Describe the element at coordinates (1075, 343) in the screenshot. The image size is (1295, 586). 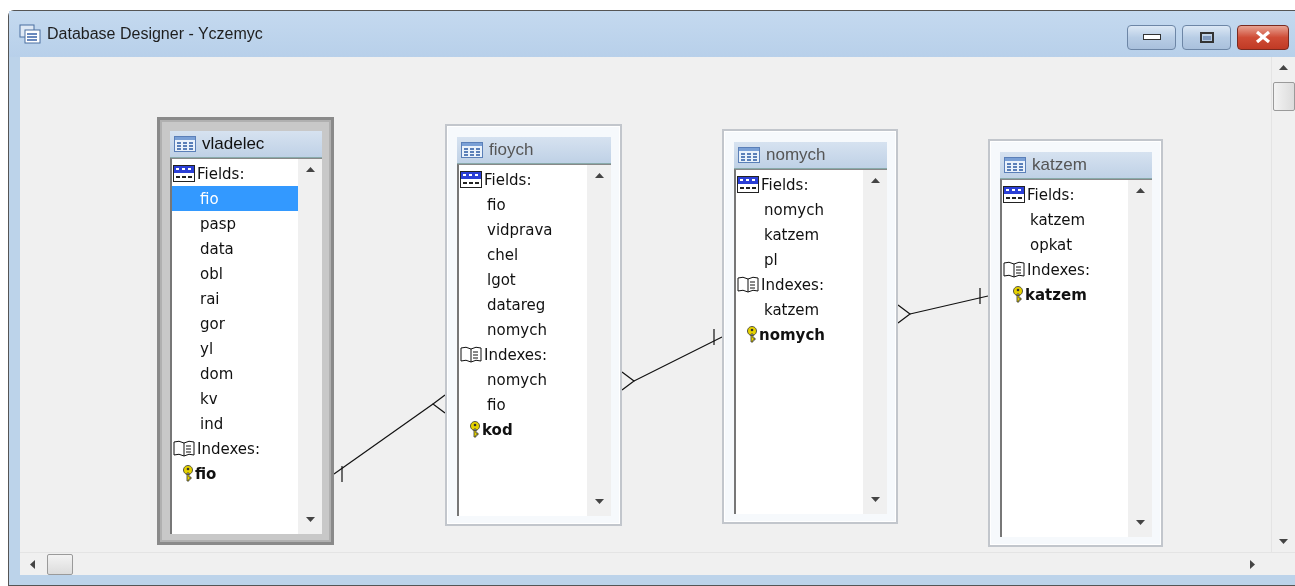
I see `table-node: katzem Fields: katzem opkat Indexes: katzem` at that location.